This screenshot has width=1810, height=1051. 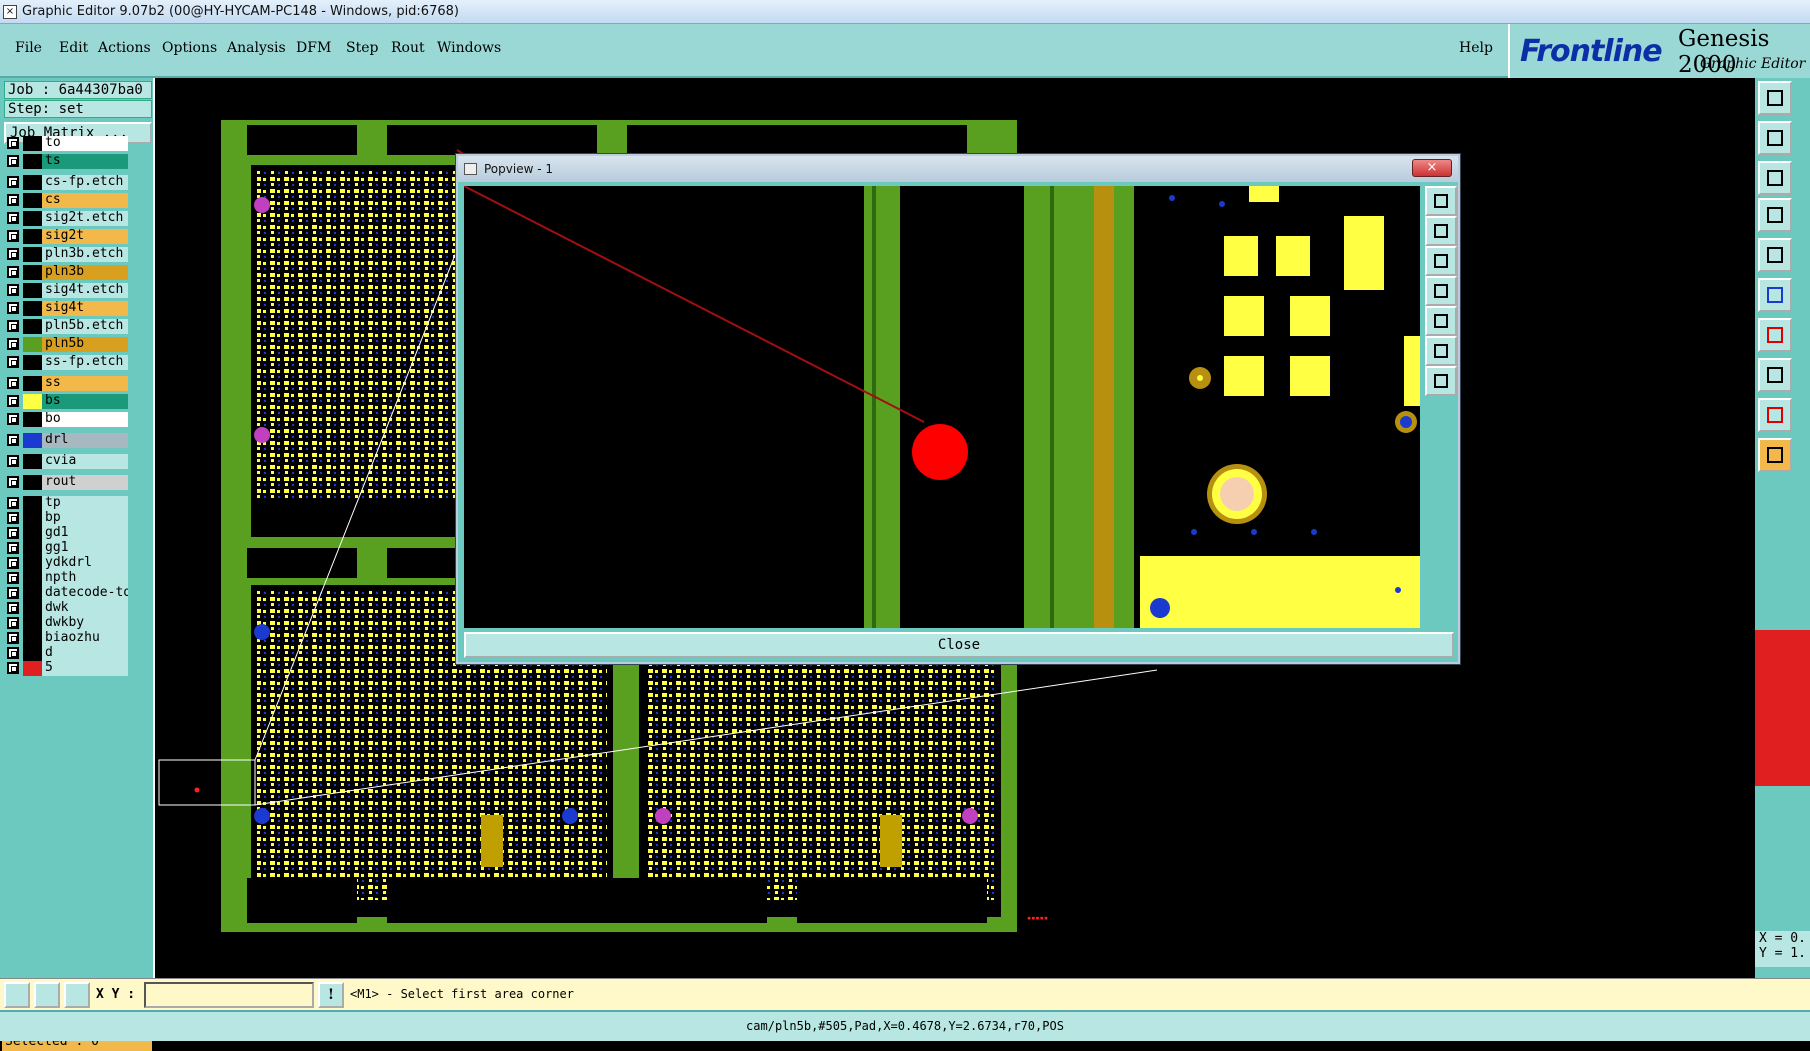 I want to click on layer-row: to, so click(x=67, y=143).